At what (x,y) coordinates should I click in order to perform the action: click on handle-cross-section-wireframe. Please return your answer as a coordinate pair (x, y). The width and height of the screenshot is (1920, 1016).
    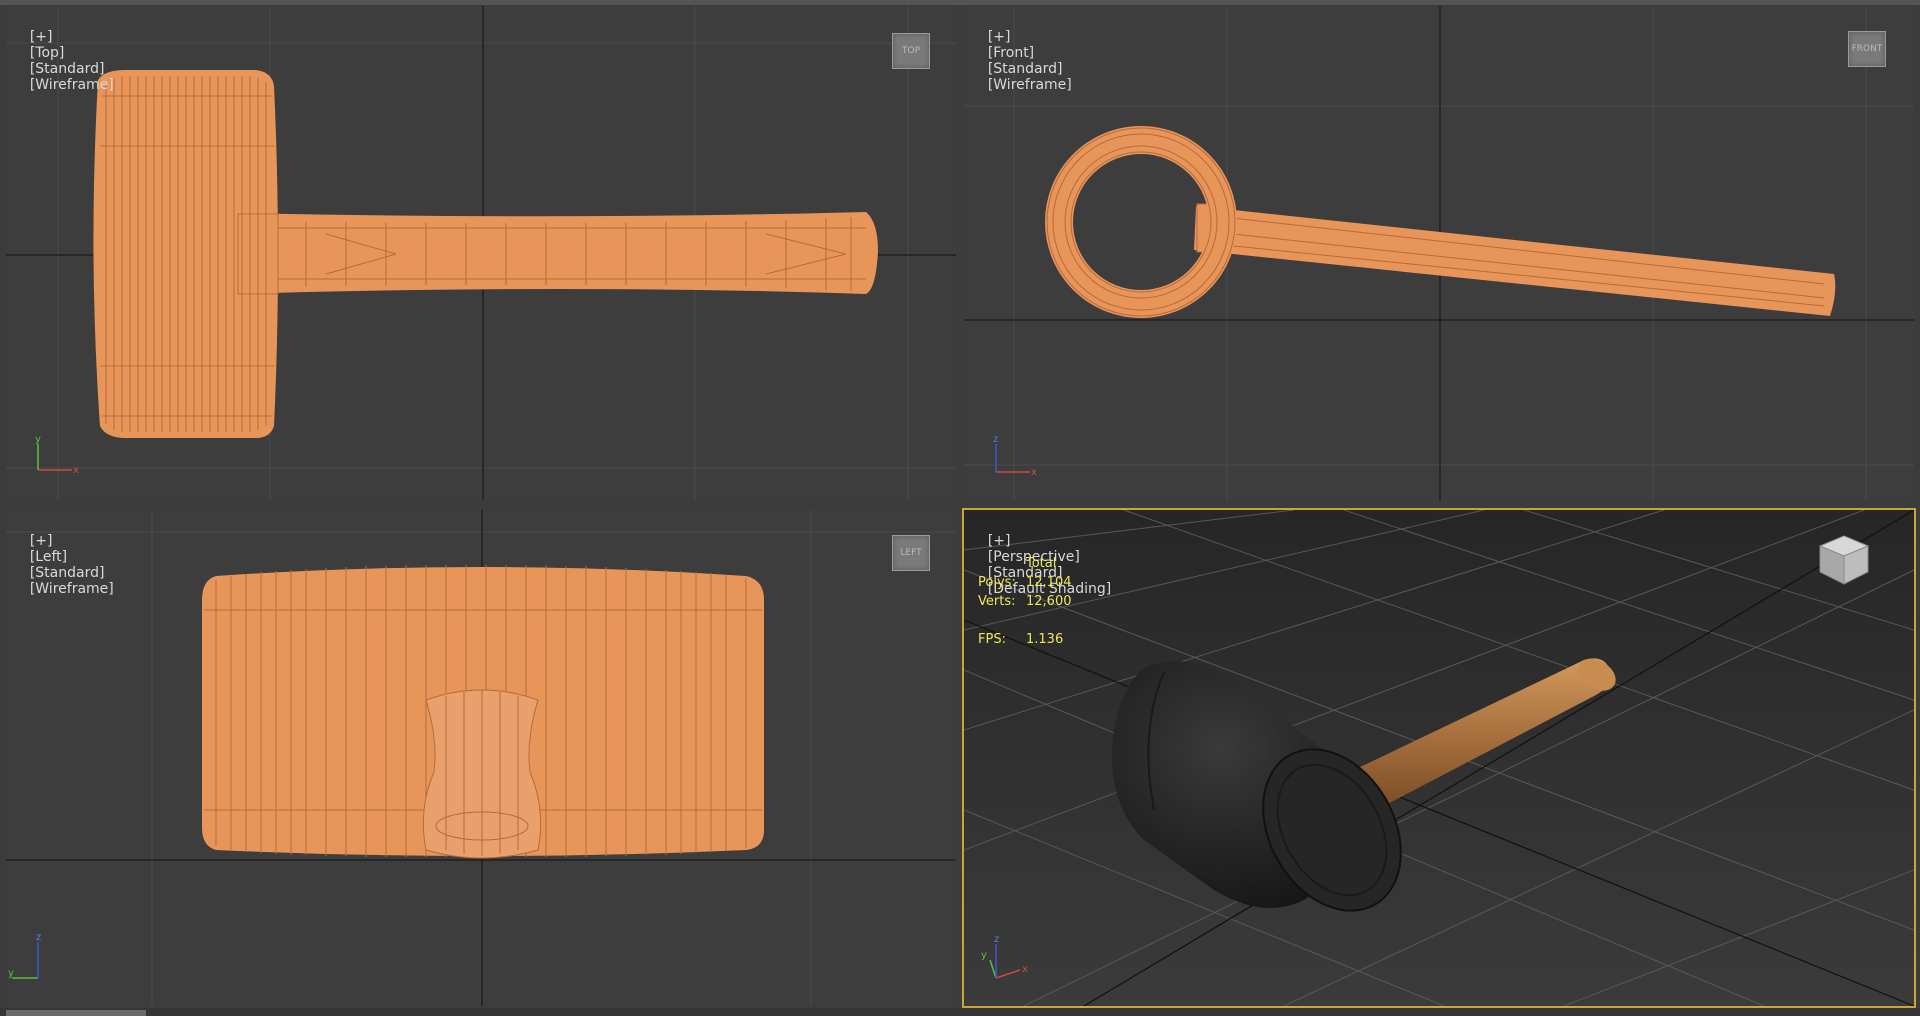
    Looking at the image, I should click on (482, 774).